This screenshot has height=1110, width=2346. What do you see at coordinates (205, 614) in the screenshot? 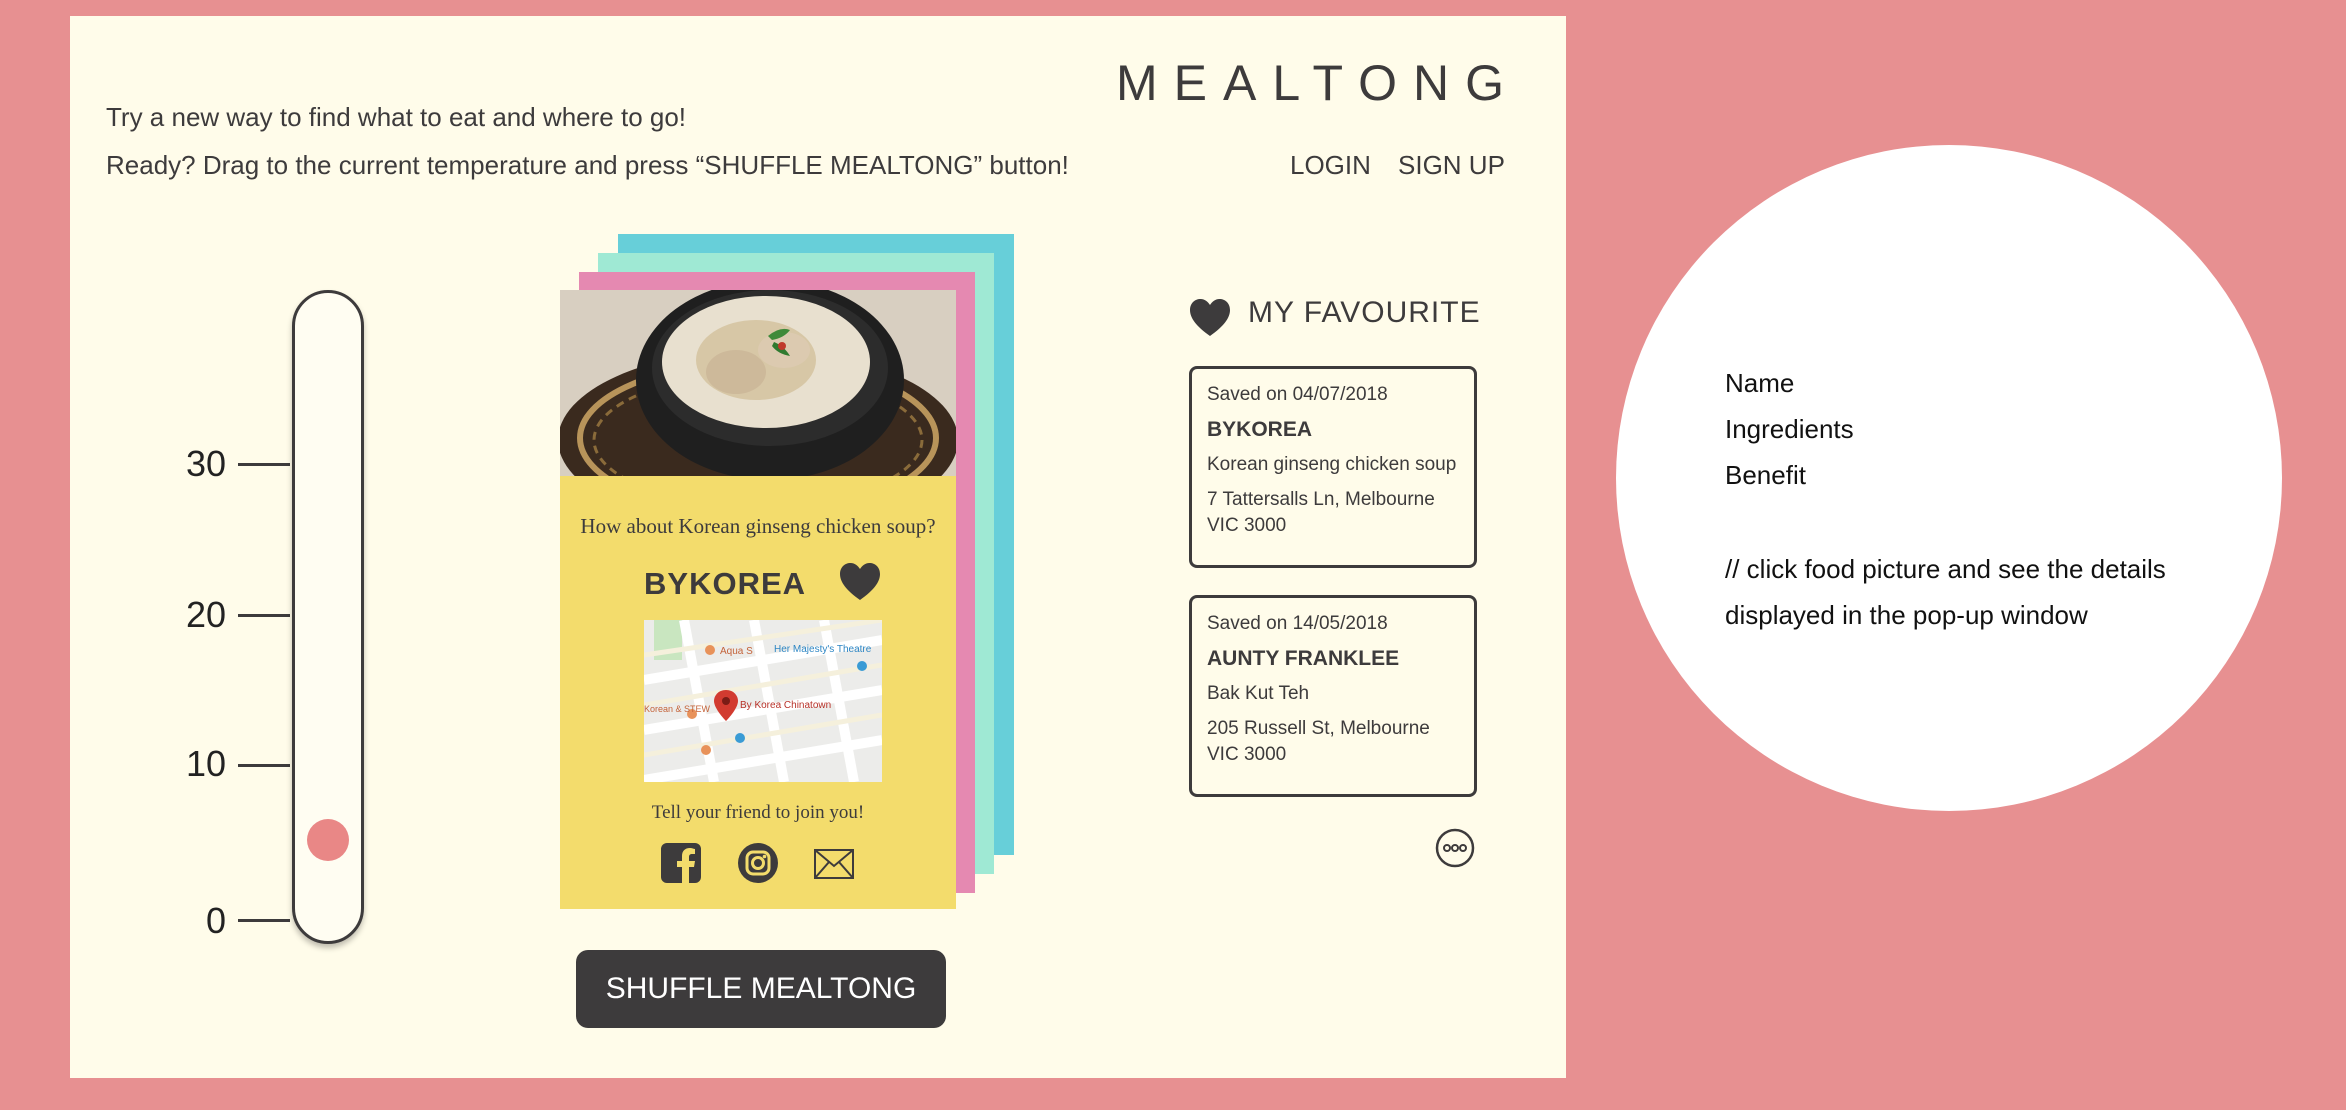
I see `tick-label-20: 20` at bounding box center [205, 614].